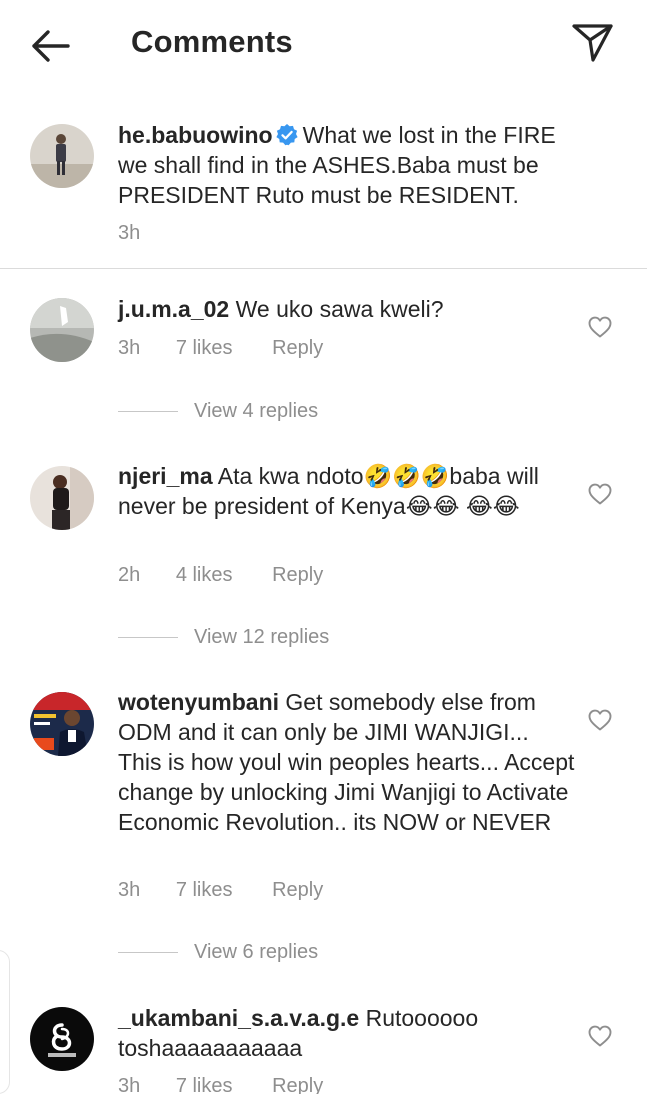  What do you see at coordinates (165, 476) in the screenshot?
I see `comment-username: njeri_ma` at bounding box center [165, 476].